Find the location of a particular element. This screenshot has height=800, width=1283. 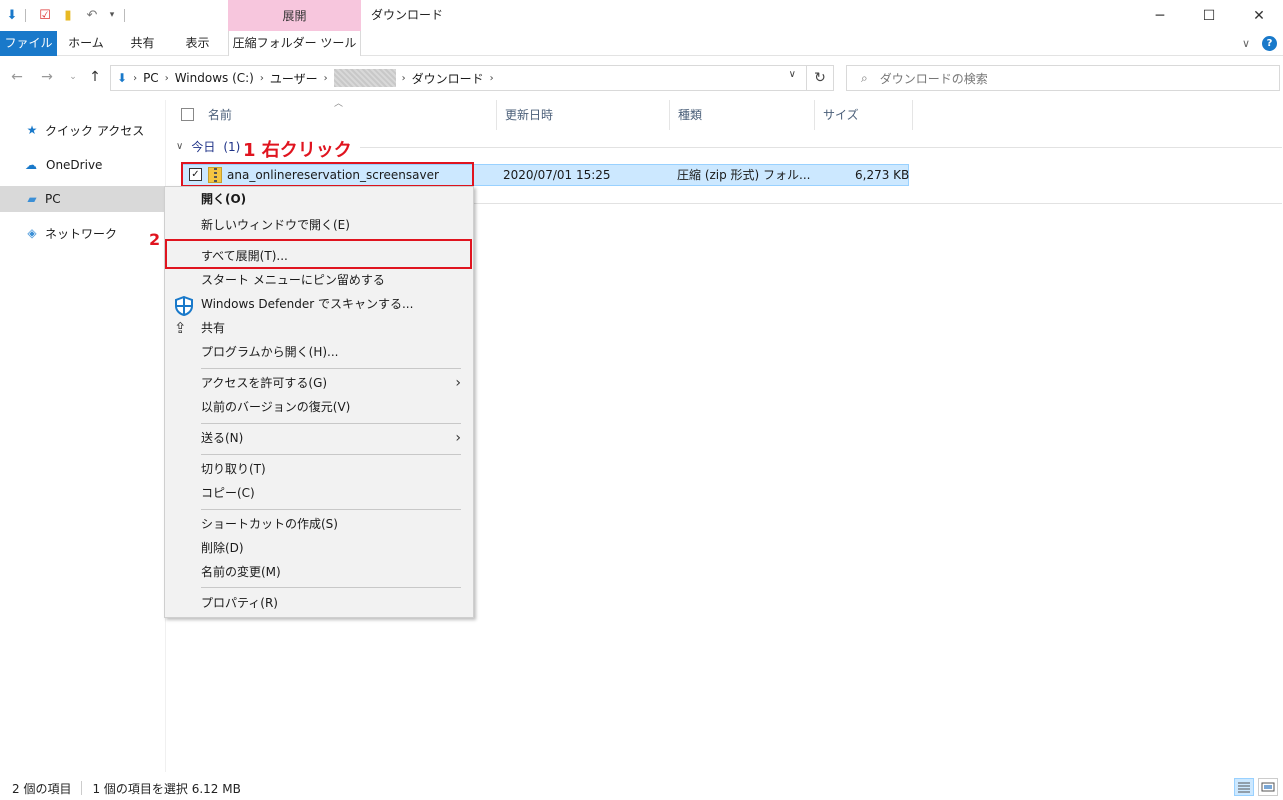

computer-icon: ▰ is located at coordinates (32, 199).